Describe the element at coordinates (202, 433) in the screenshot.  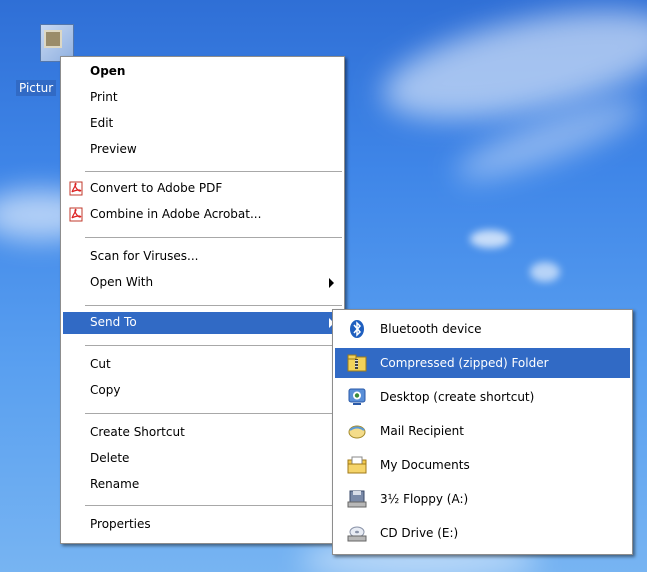
I see `menu-item-create-shortcut: Create Shortcut` at that location.